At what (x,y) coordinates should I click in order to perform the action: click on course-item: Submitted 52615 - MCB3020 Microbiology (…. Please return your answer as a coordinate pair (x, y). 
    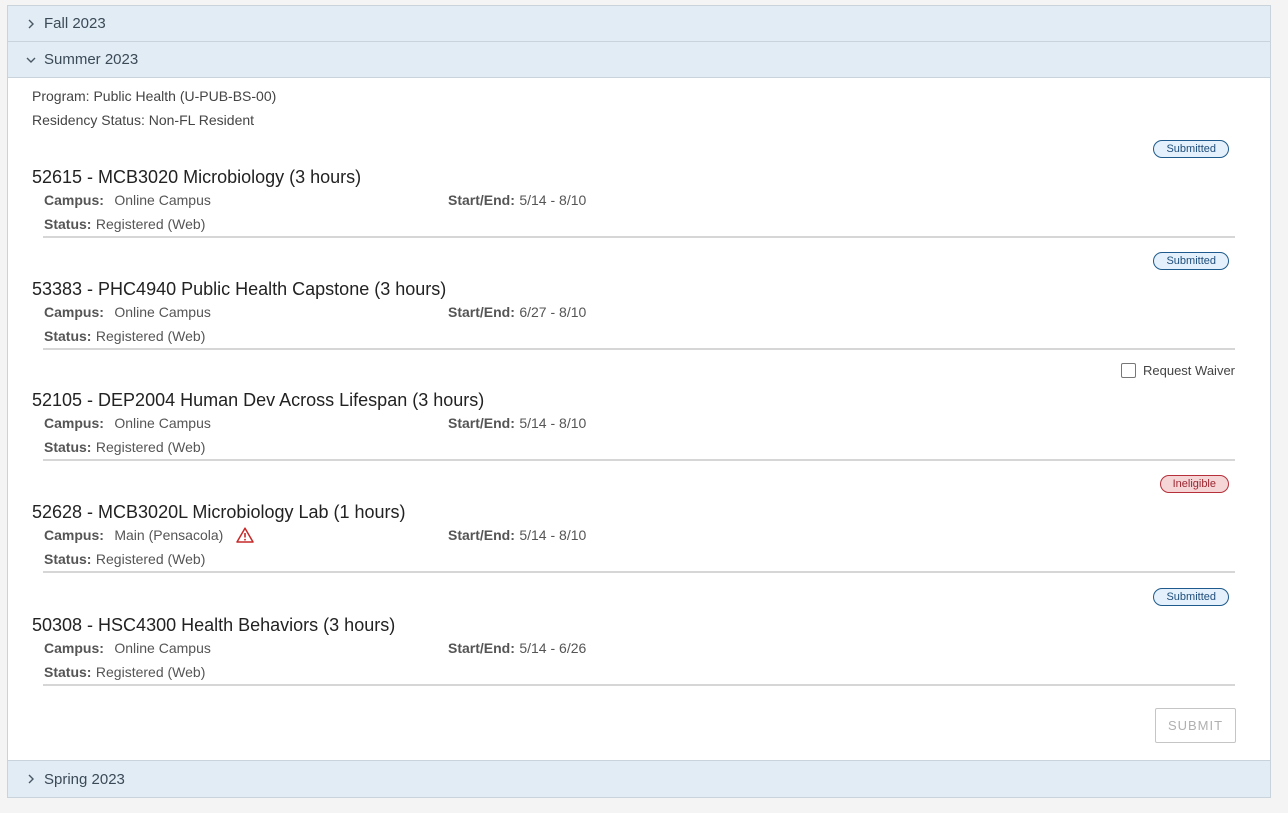
    Looking at the image, I should click on (639, 200).